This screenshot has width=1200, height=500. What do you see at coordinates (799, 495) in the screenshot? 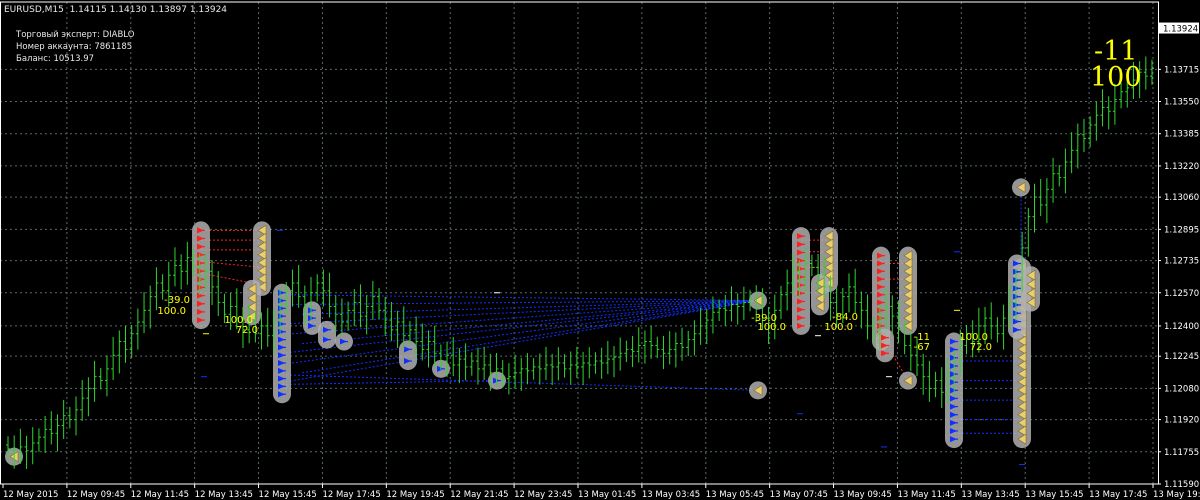
I see `x-tick-label: 13 May 07:45` at bounding box center [799, 495].